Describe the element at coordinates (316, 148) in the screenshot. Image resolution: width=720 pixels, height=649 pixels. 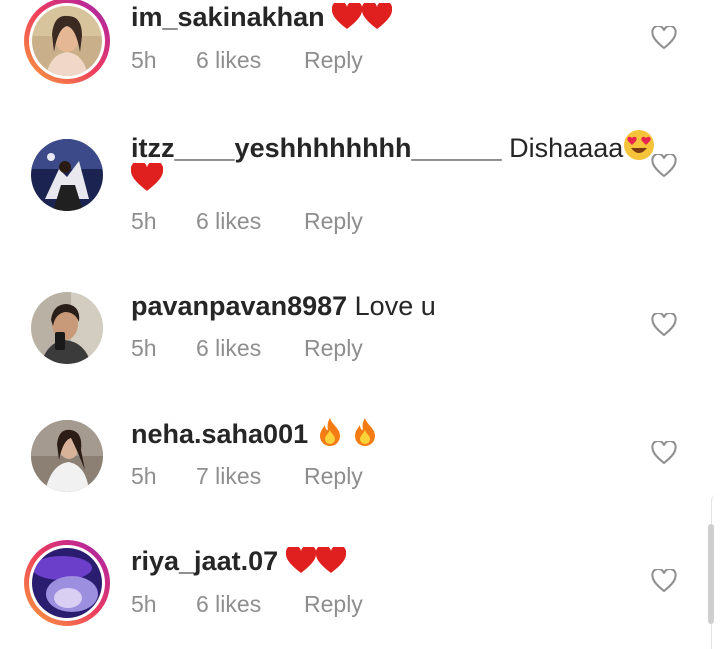
I see `comment-username: itzz____yeshhhhhhhh______` at that location.